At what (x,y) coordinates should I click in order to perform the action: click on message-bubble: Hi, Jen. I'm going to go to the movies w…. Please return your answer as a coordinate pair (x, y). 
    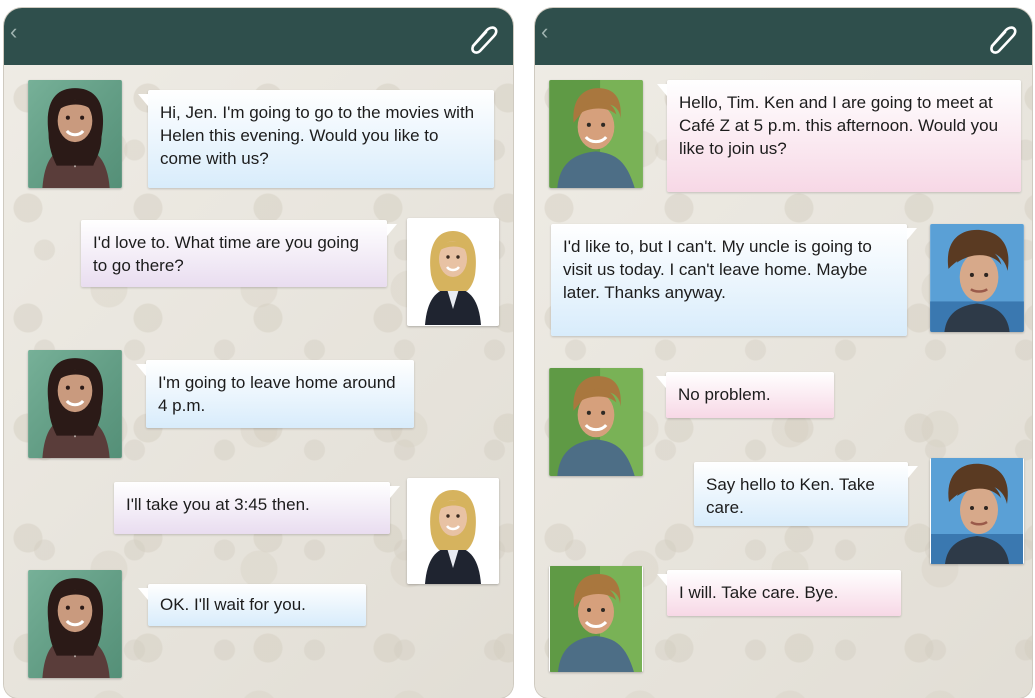
    Looking at the image, I should click on (316, 139).